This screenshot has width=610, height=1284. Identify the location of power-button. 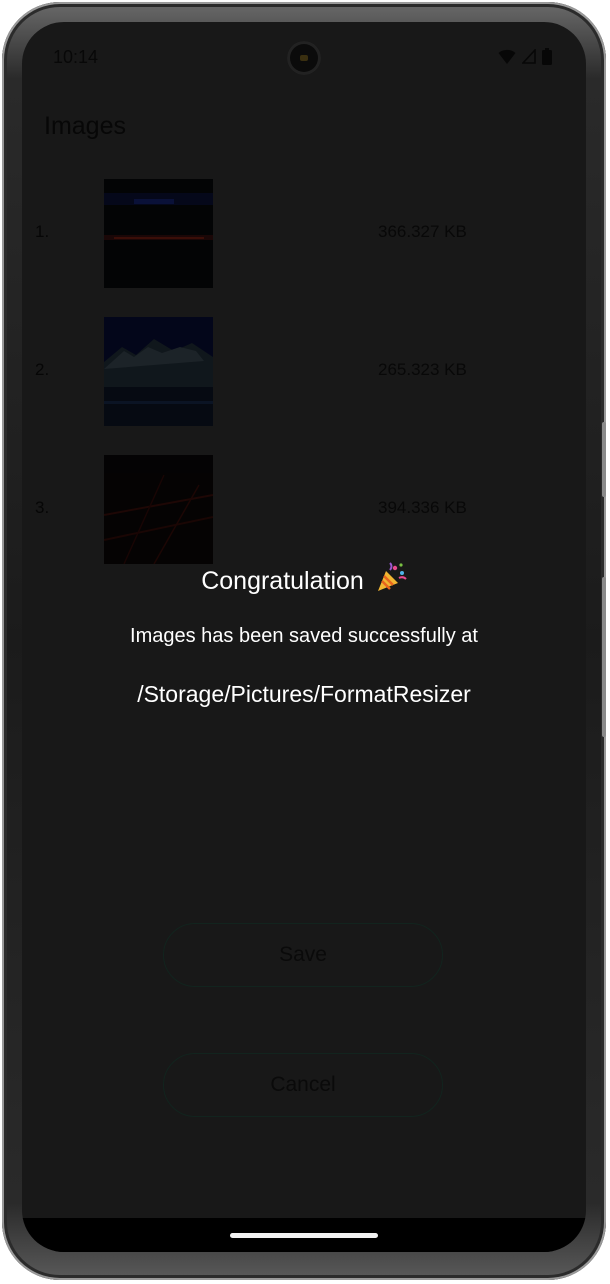
(604, 657).